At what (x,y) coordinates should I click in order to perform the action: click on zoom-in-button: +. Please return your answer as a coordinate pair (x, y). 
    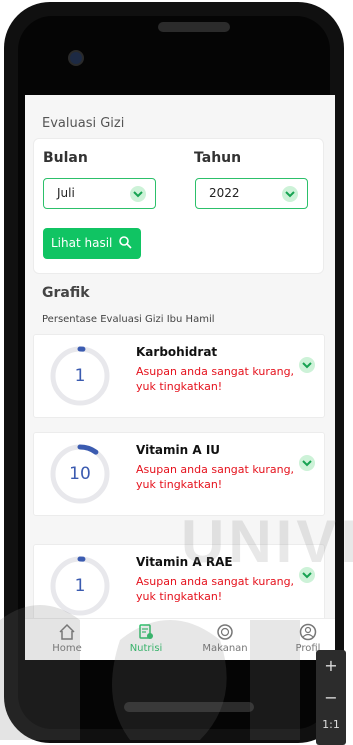
    Looking at the image, I should click on (331, 665).